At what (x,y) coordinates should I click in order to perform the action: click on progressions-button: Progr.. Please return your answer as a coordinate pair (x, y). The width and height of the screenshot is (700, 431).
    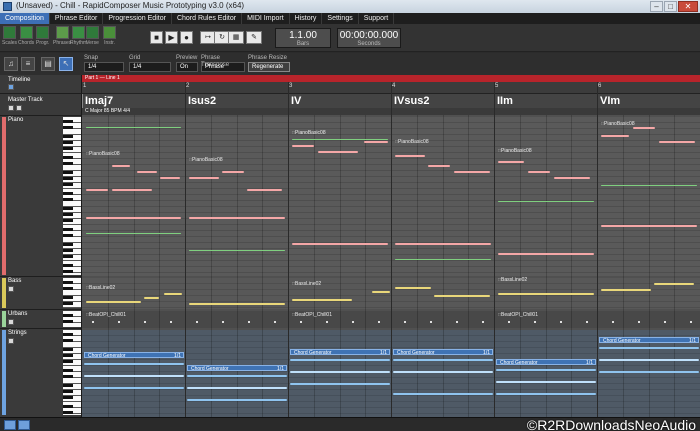
    Looking at the image, I should click on (42, 36).